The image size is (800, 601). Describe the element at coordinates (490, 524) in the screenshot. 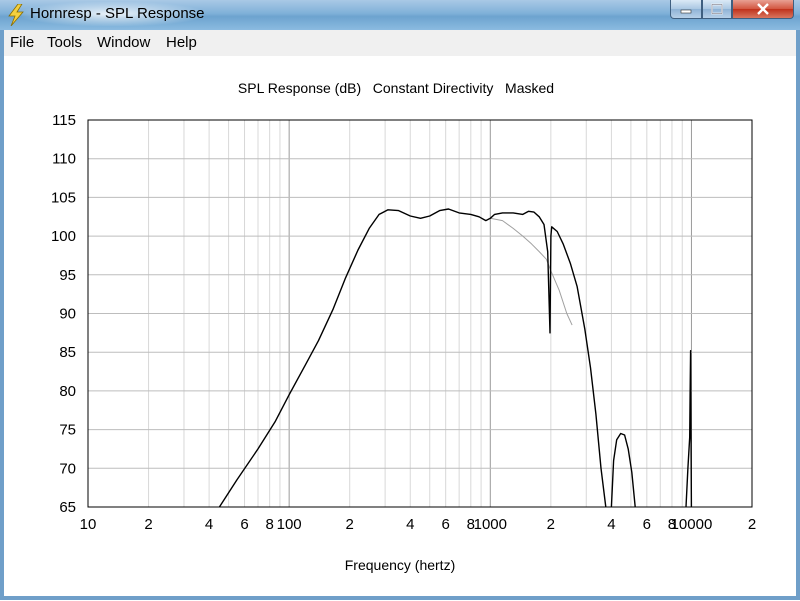

I see `x-tick-label: 1000` at that location.